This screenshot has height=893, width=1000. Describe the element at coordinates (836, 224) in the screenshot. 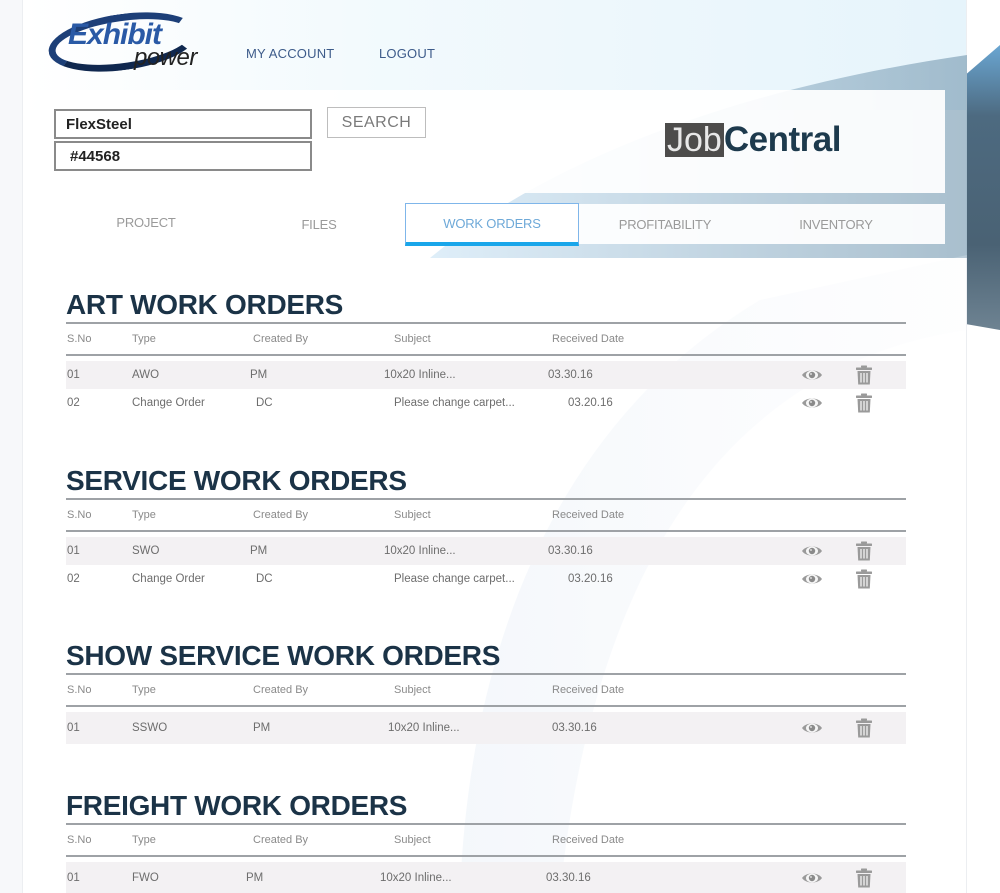

I see `tab-inventory: INVENTORY` at that location.